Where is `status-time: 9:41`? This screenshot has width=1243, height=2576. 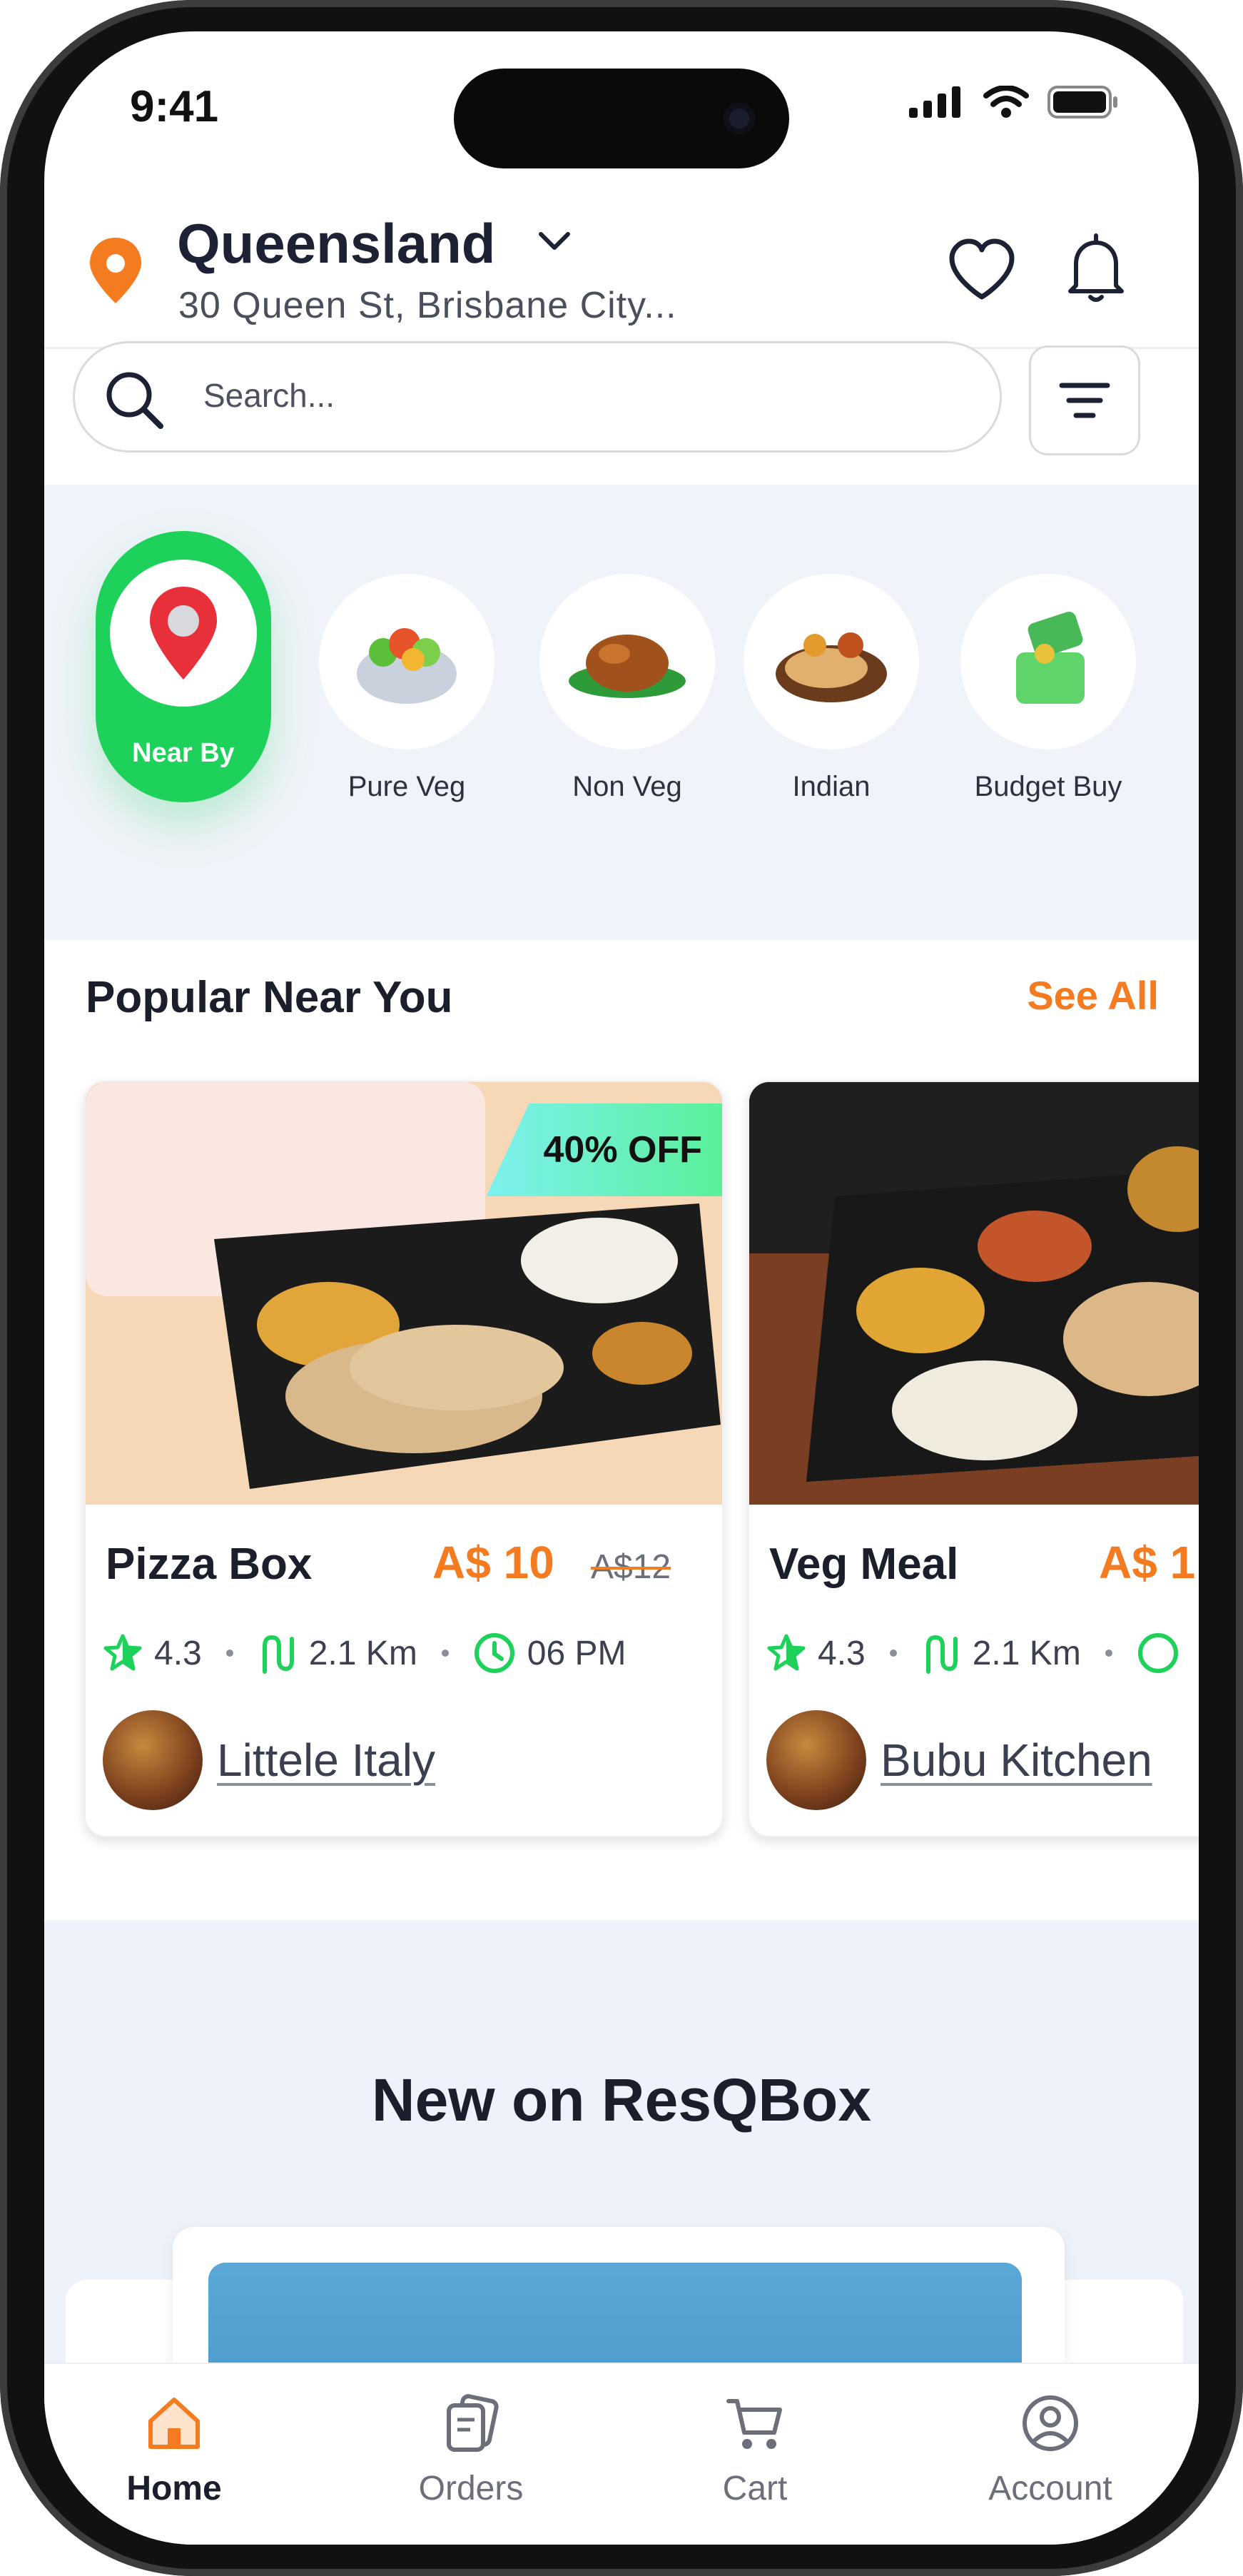
status-time: 9:41 is located at coordinates (174, 106).